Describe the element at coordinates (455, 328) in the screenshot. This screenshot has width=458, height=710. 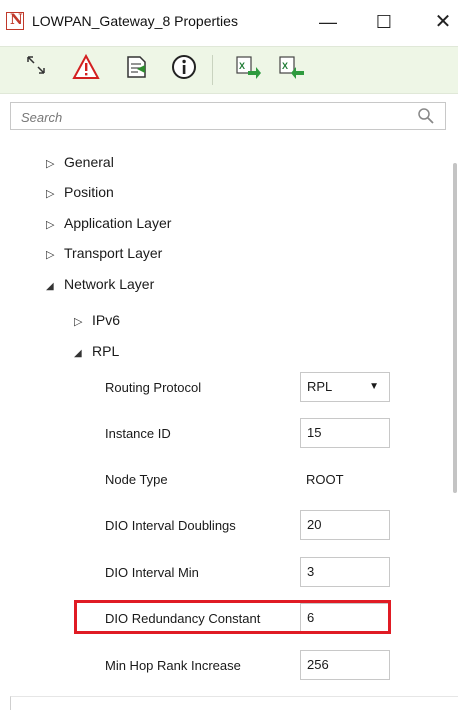
I see `scrollbar-thumb` at that location.